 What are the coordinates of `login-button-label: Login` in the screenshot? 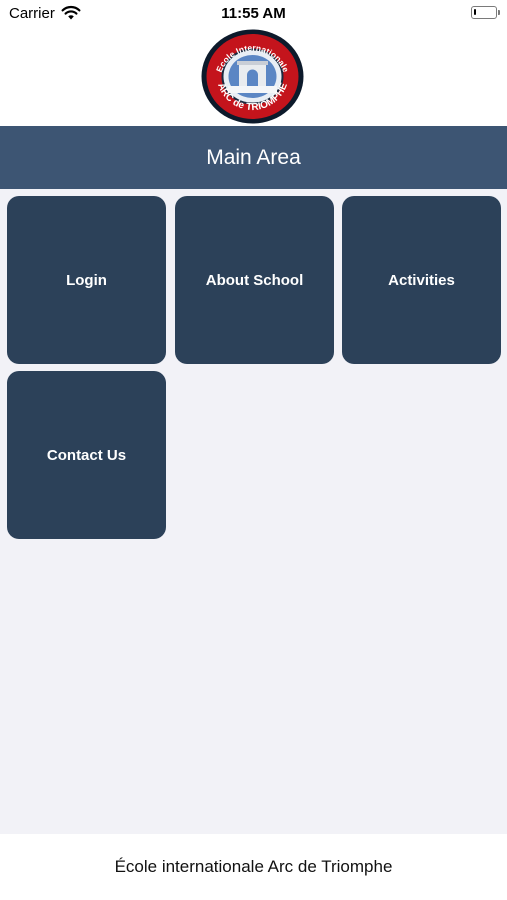 It's located at (86, 280).